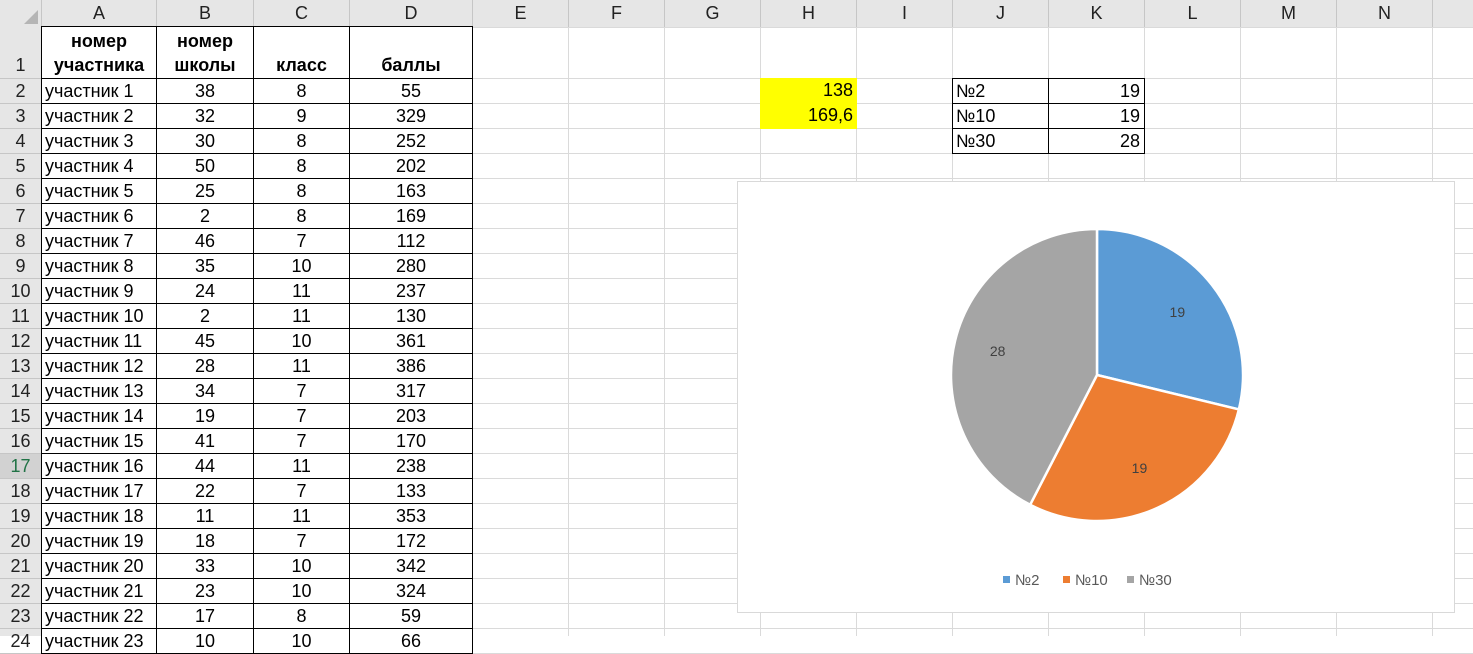 The width and height of the screenshot is (1473, 654). What do you see at coordinates (411, 391) in the screenshot?
I see `score-cell: 317` at bounding box center [411, 391].